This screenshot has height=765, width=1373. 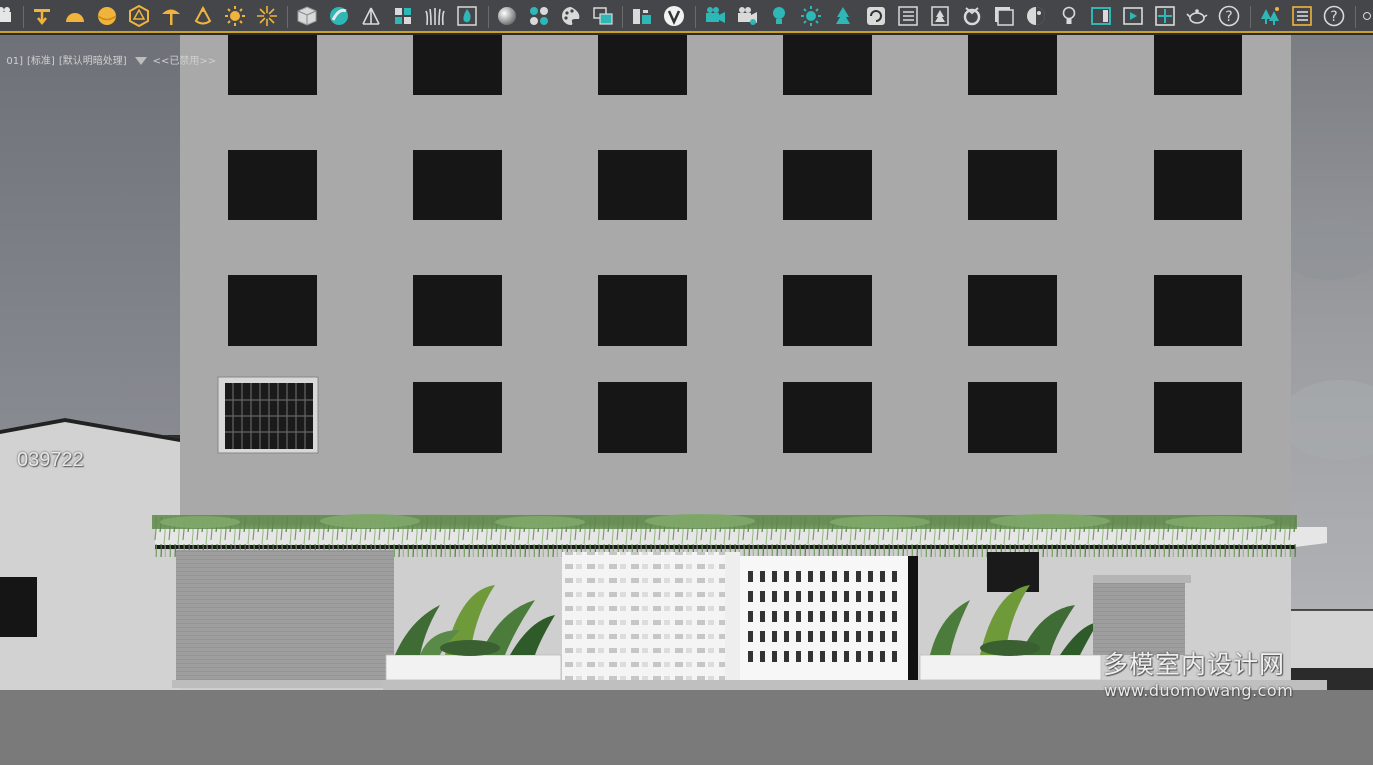 What do you see at coordinates (110, 54) in the screenshot?
I see `viewport-label: 01] [标准] [默认明暗处理] <<已禁用>>` at bounding box center [110, 54].